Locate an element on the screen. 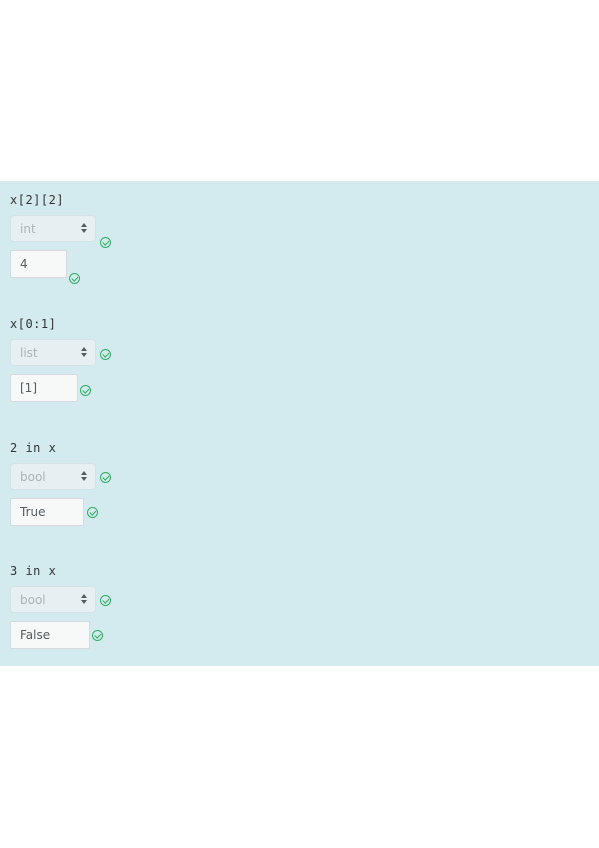 This screenshot has height=848, width=599. question-3: 2 in x bool True is located at coordinates (160, 491).